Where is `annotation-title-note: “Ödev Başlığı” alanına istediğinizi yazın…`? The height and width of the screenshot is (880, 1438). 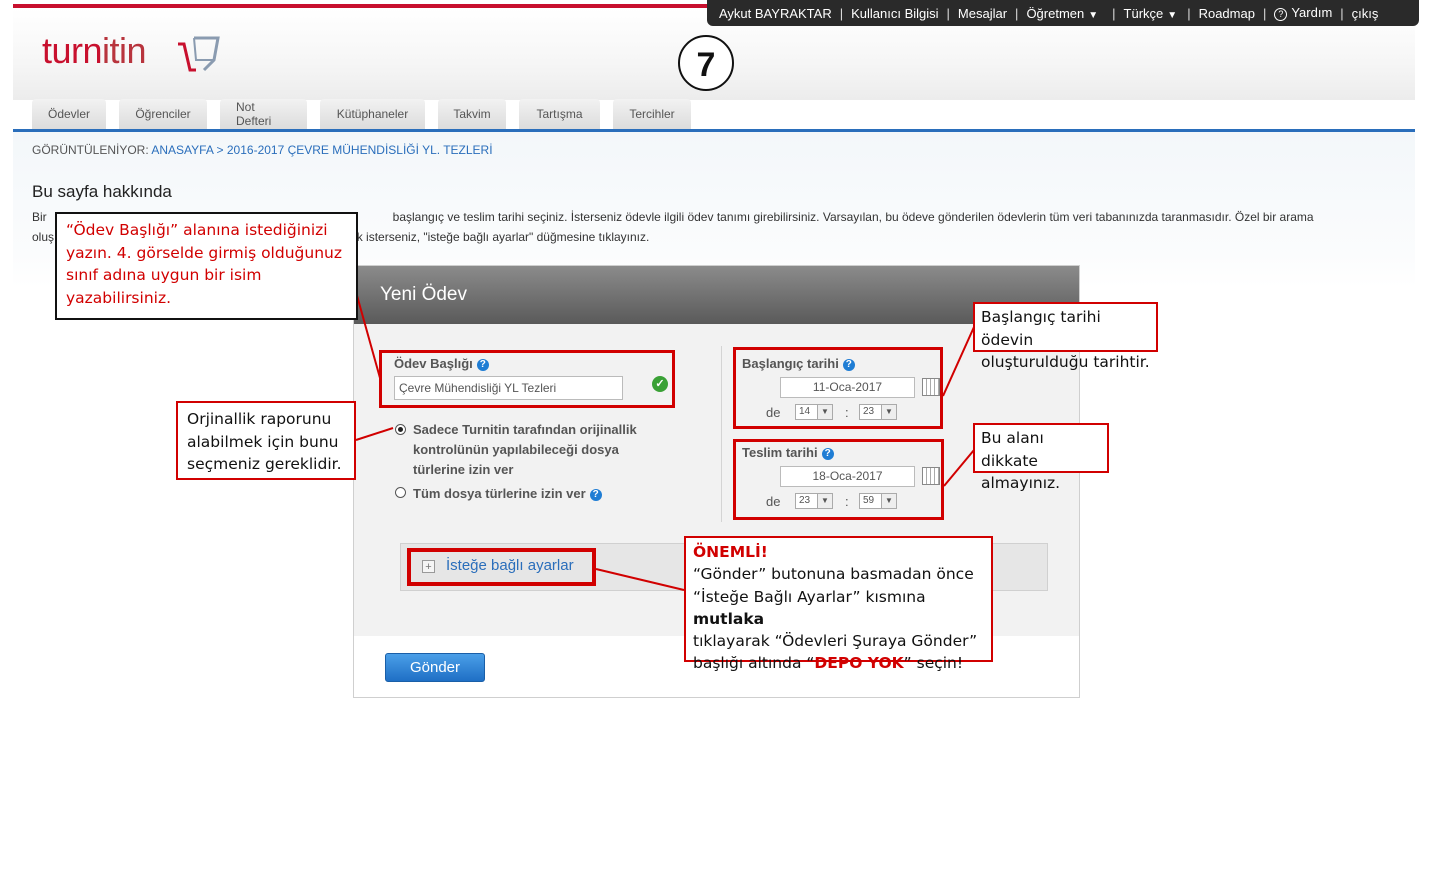
annotation-title-note: “Ödev Başlığı” alanına istediğinizi yazın… is located at coordinates (206, 266).